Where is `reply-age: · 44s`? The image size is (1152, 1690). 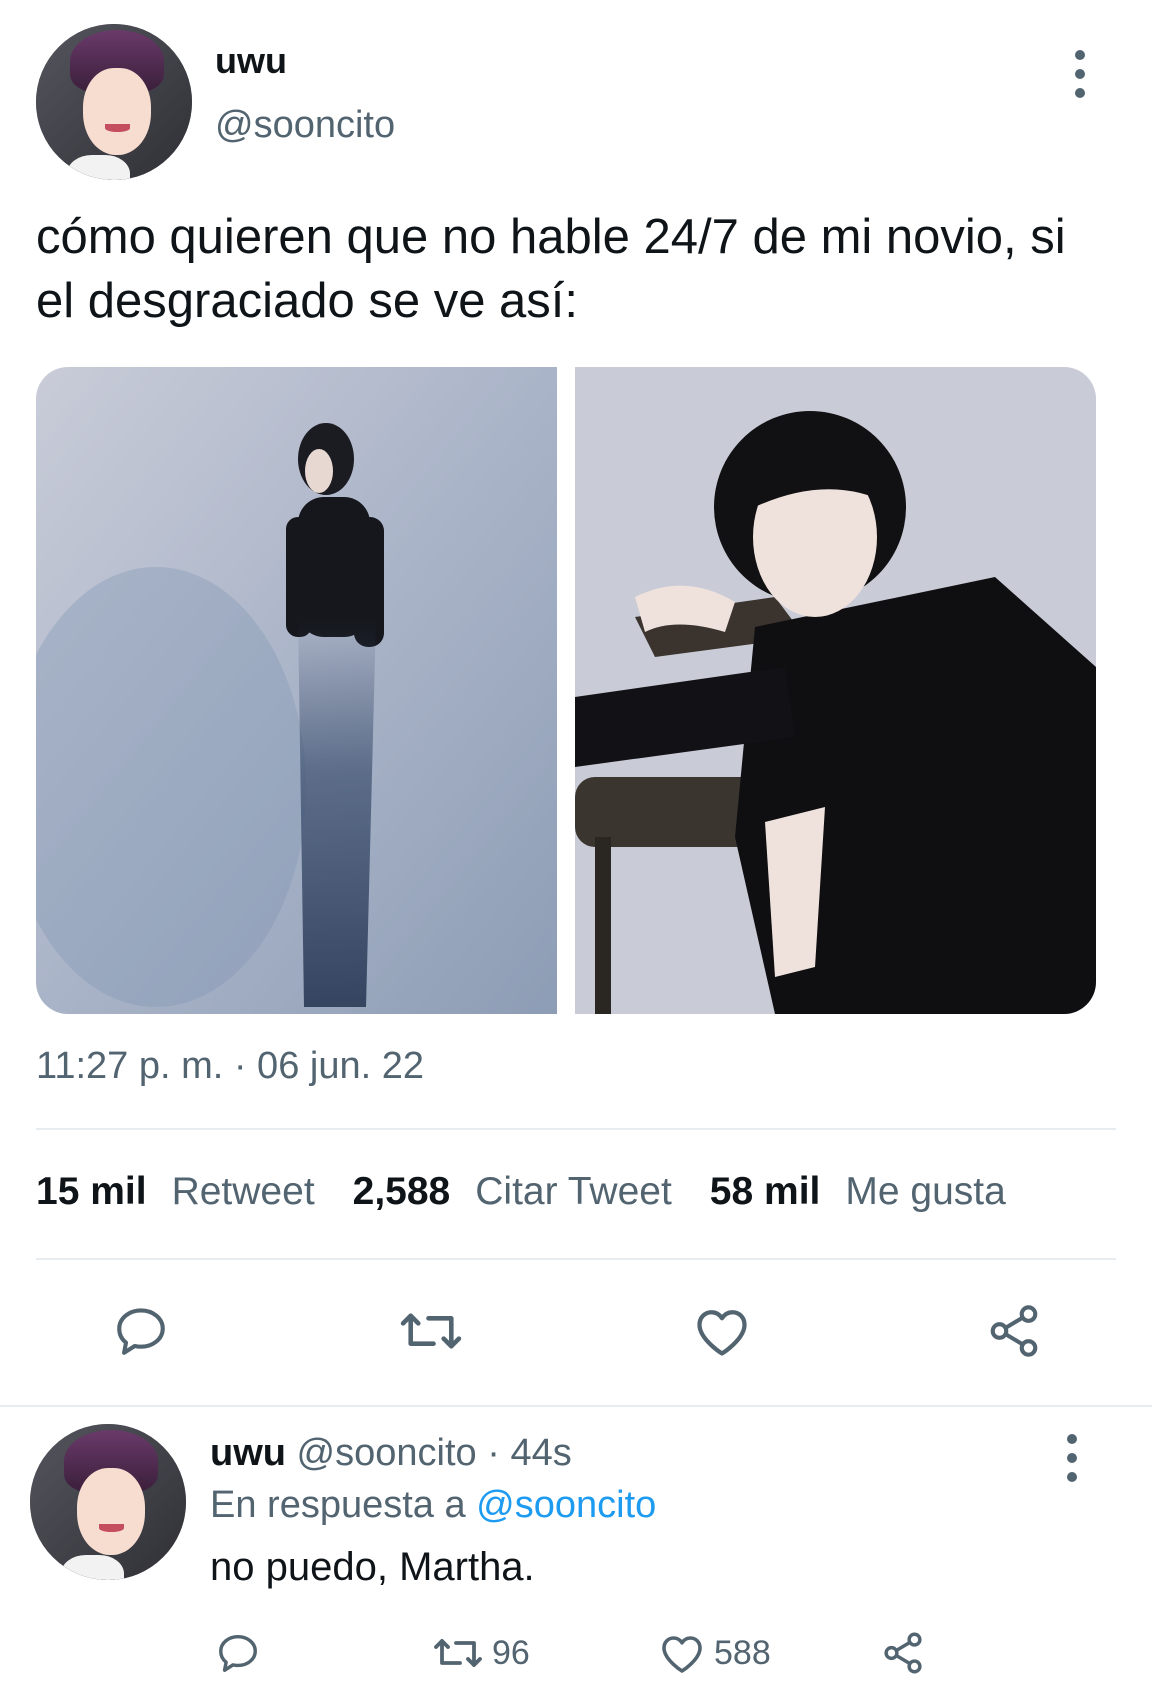 reply-age: · 44s is located at coordinates (529, 1453).